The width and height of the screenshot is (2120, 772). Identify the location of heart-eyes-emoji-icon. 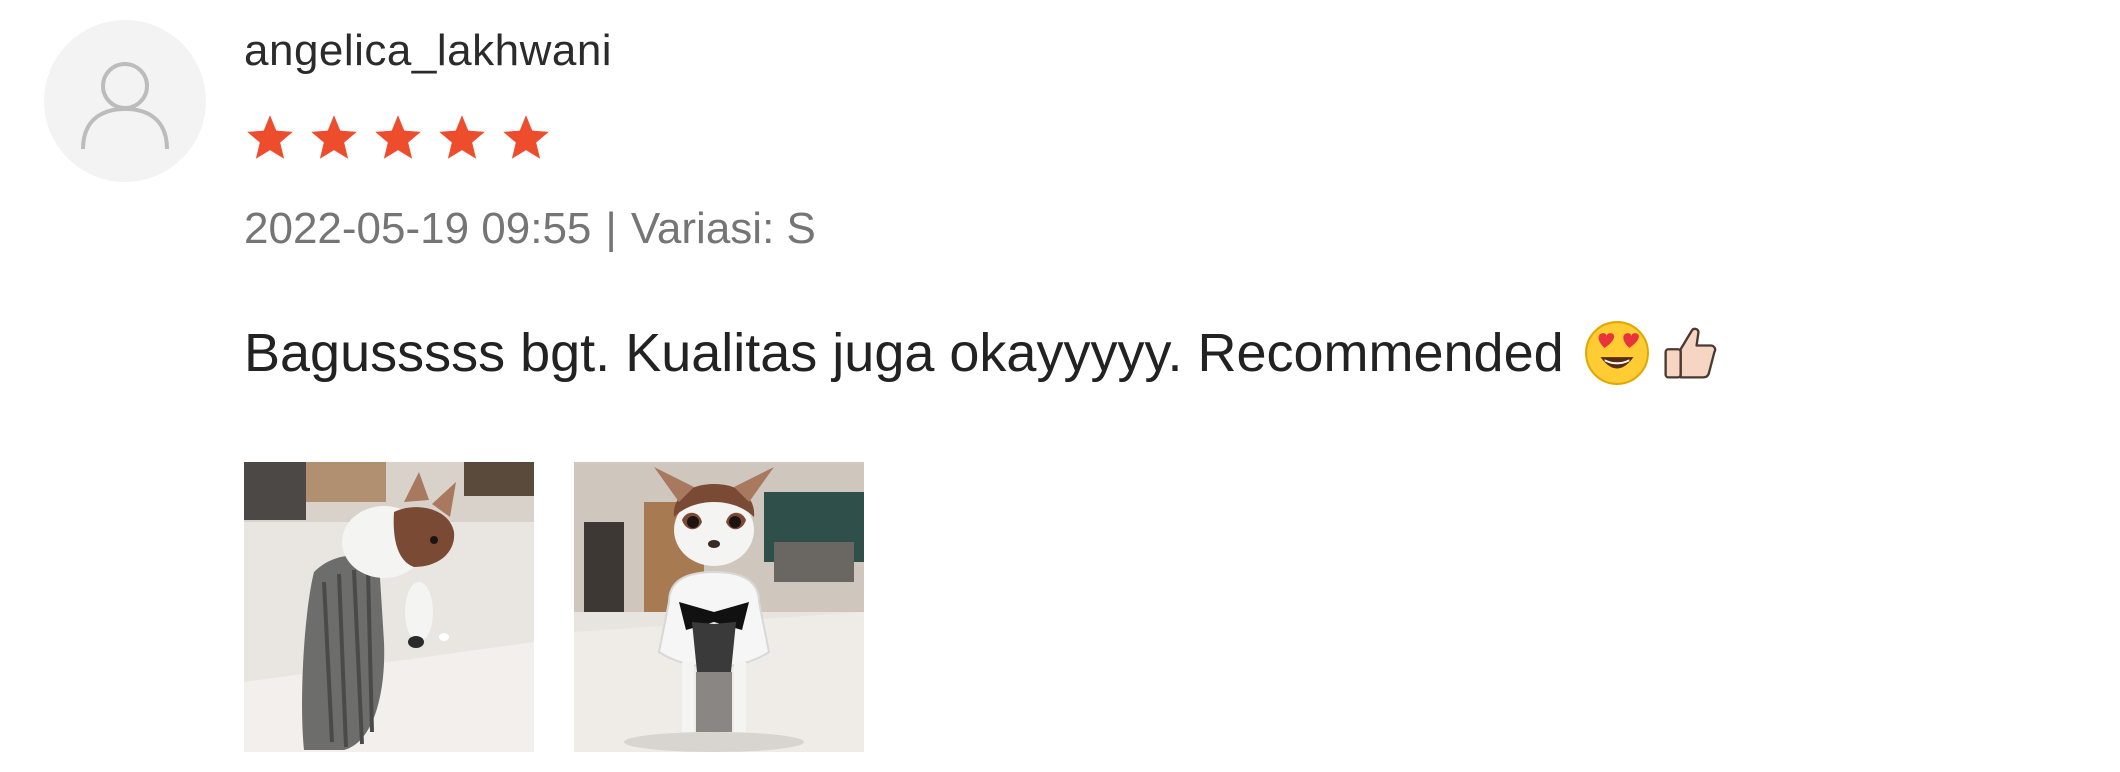
(1616, 353).